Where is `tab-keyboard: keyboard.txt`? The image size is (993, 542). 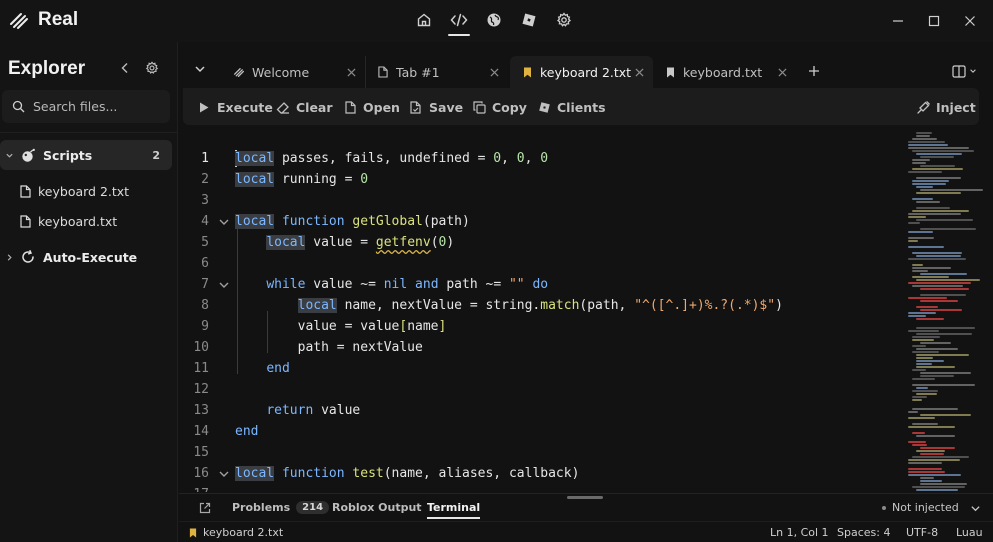
tab-keyboard: keyboard.txt is located at coordinates (724, 72).